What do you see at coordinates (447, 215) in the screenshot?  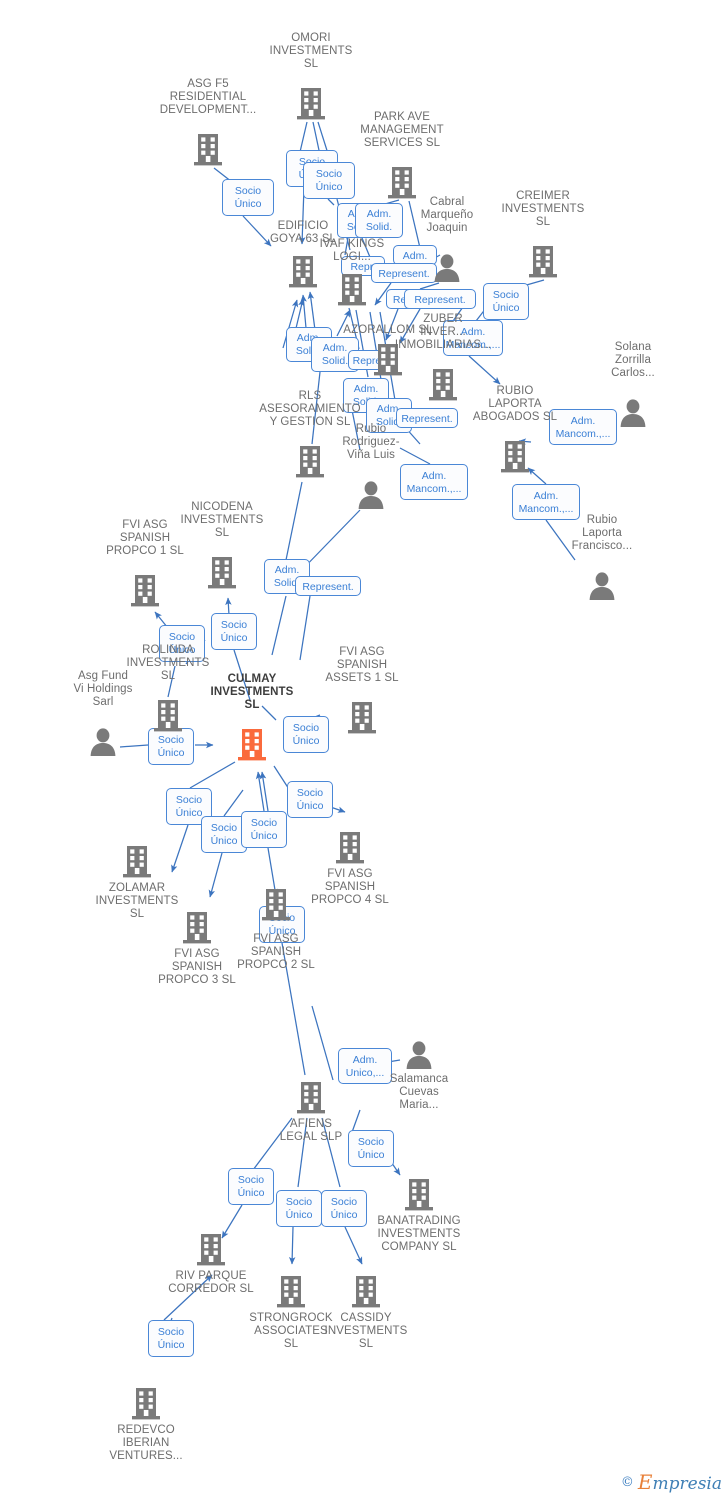 I see `node-caption: Cabral Marqueño Joaquin` at bounding box center [447, 215].